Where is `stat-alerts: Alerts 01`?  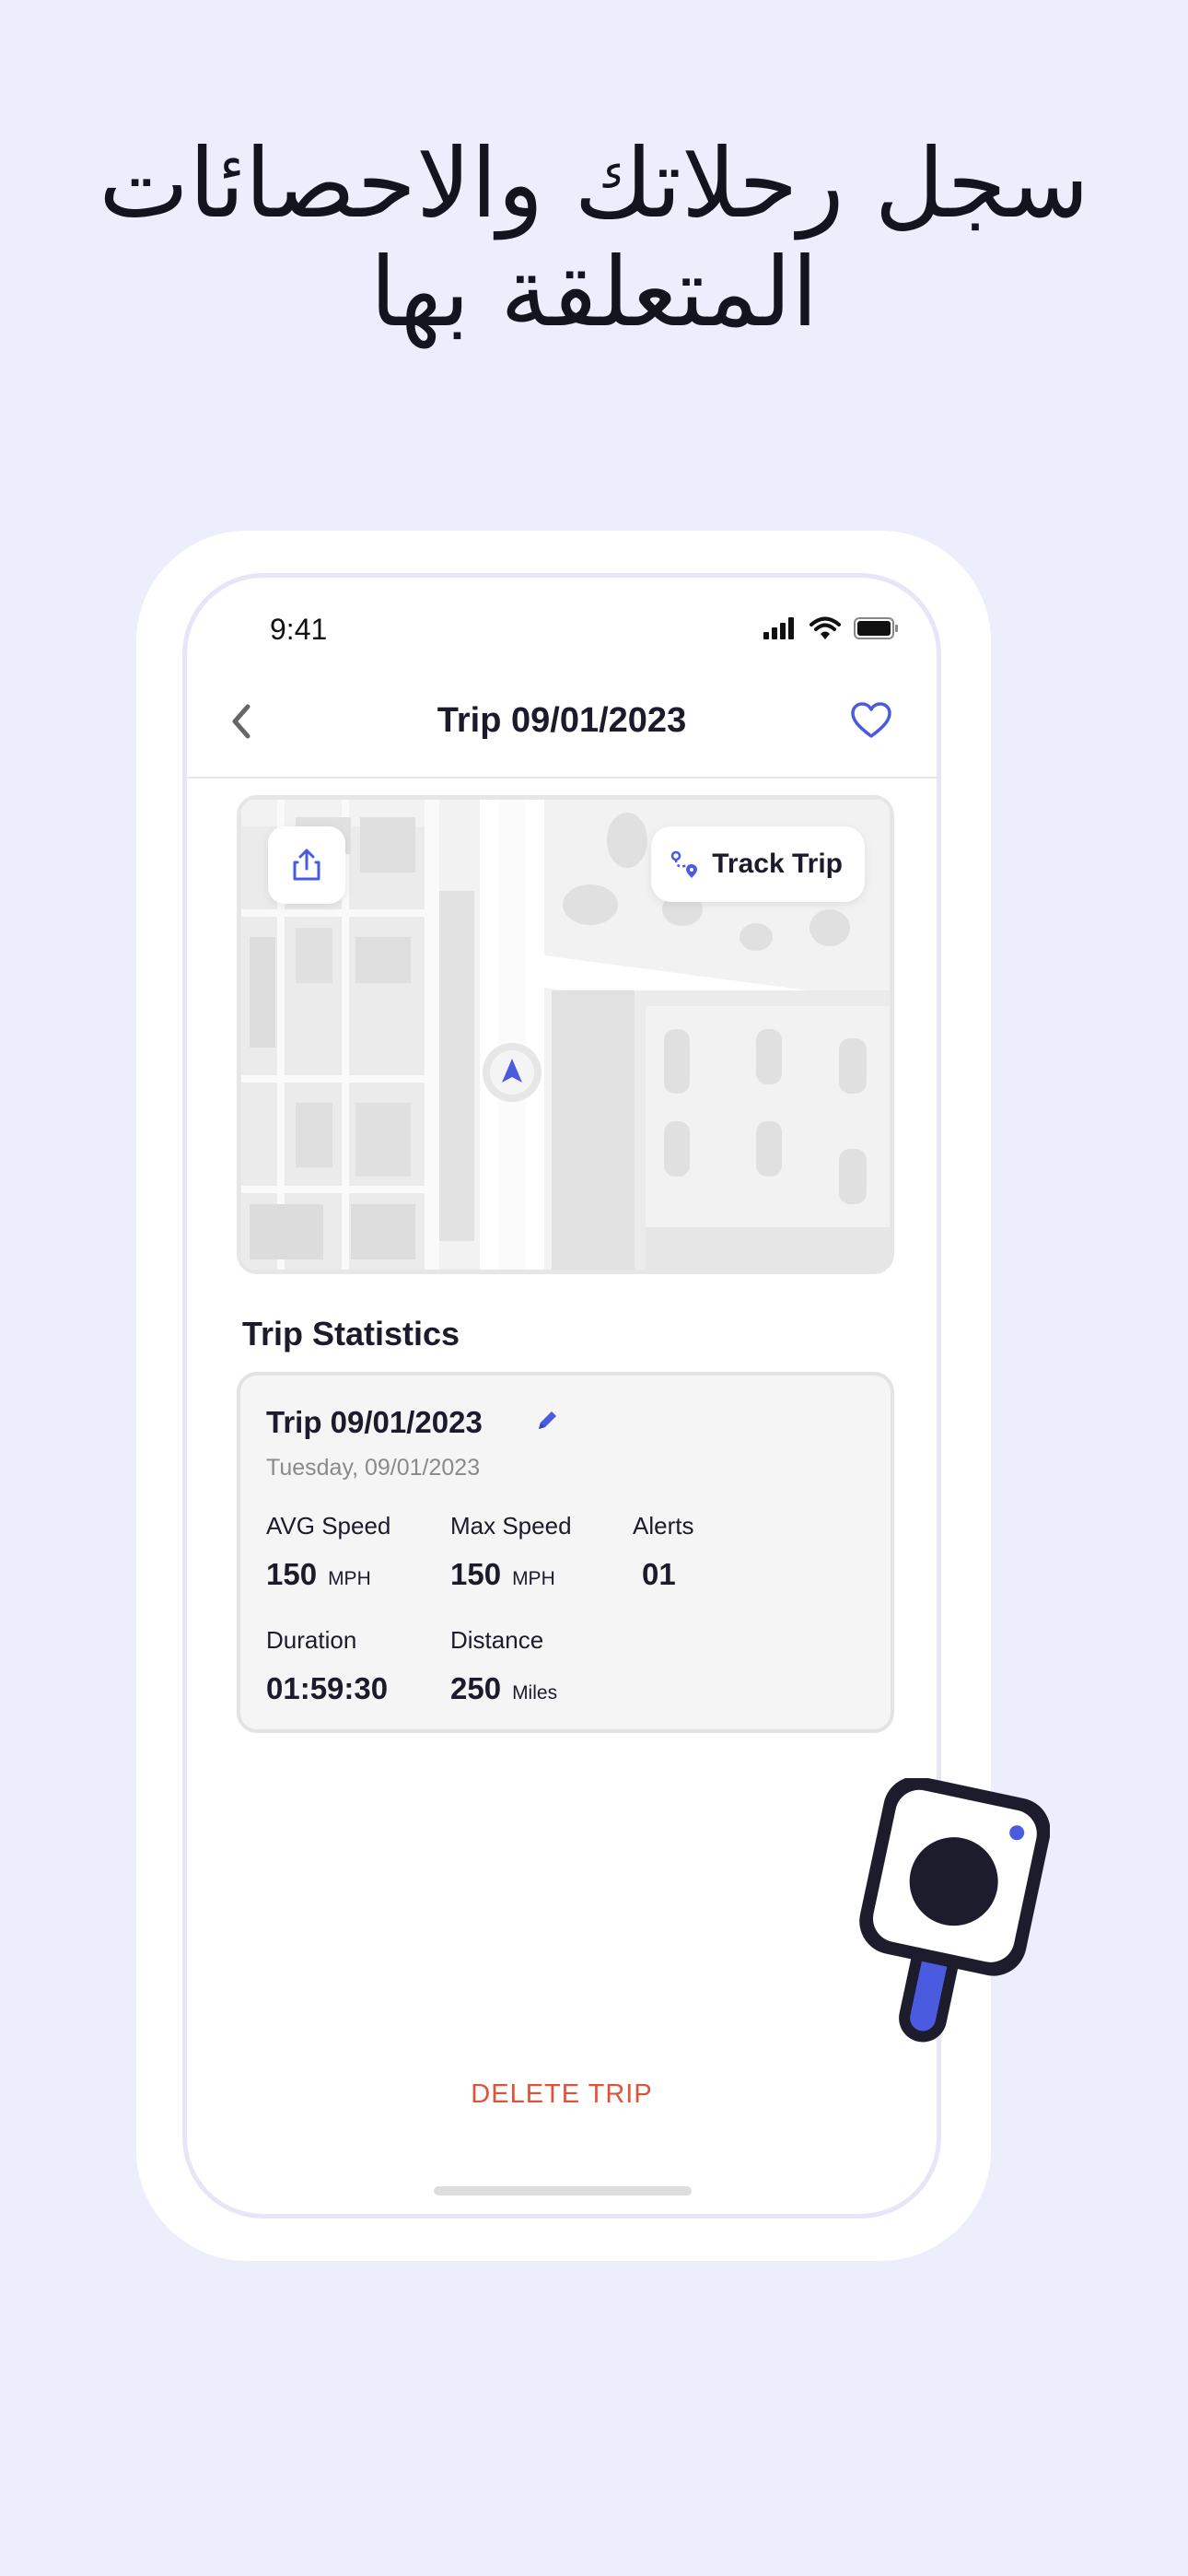 stat-alerts: Alerts 01 is located at coordinates (663, 1552).